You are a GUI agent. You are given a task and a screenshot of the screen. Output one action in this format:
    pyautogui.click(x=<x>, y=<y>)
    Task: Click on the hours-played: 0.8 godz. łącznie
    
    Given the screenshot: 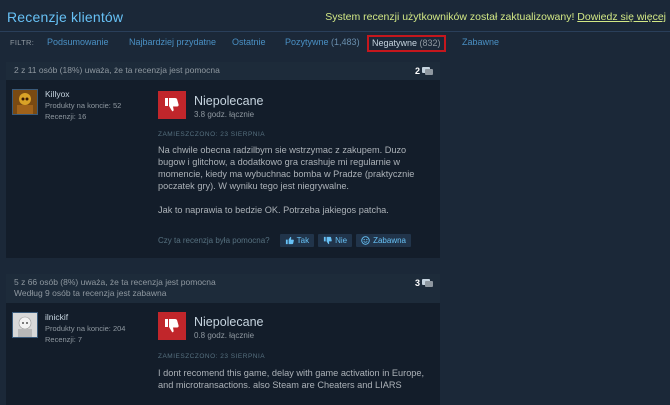 What is the action you would take?
    pyautogui.click(x=224, y=335)
    